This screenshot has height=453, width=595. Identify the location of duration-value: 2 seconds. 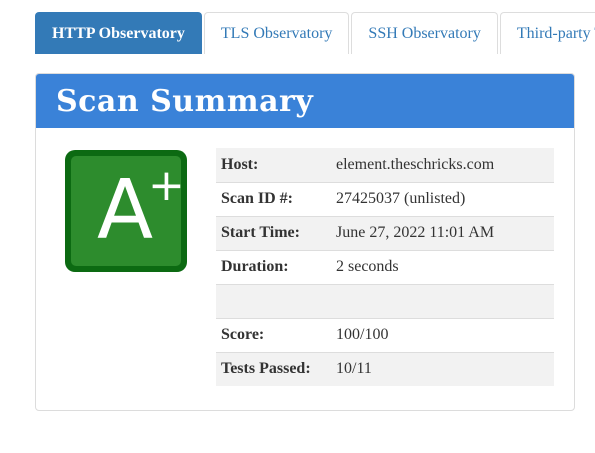
(442, 266).